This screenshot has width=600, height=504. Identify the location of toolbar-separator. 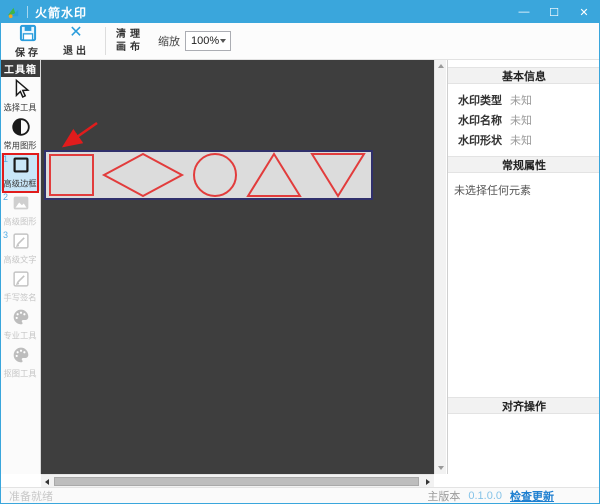
(105, 41).